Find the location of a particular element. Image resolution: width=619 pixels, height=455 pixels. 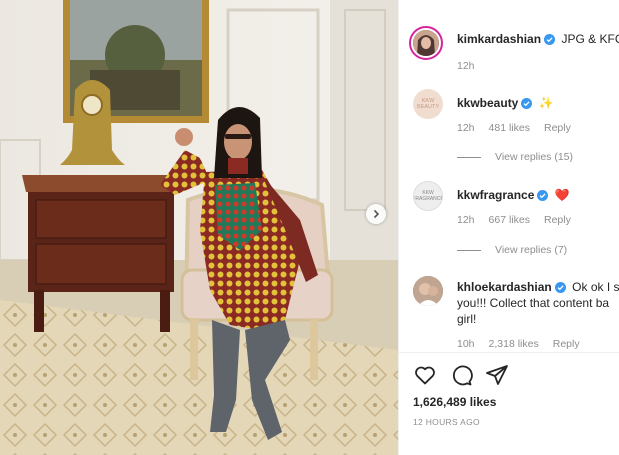

post-footer: 1,626,489 likes 12 HOURS AGO is located at coordinates (509, 403).